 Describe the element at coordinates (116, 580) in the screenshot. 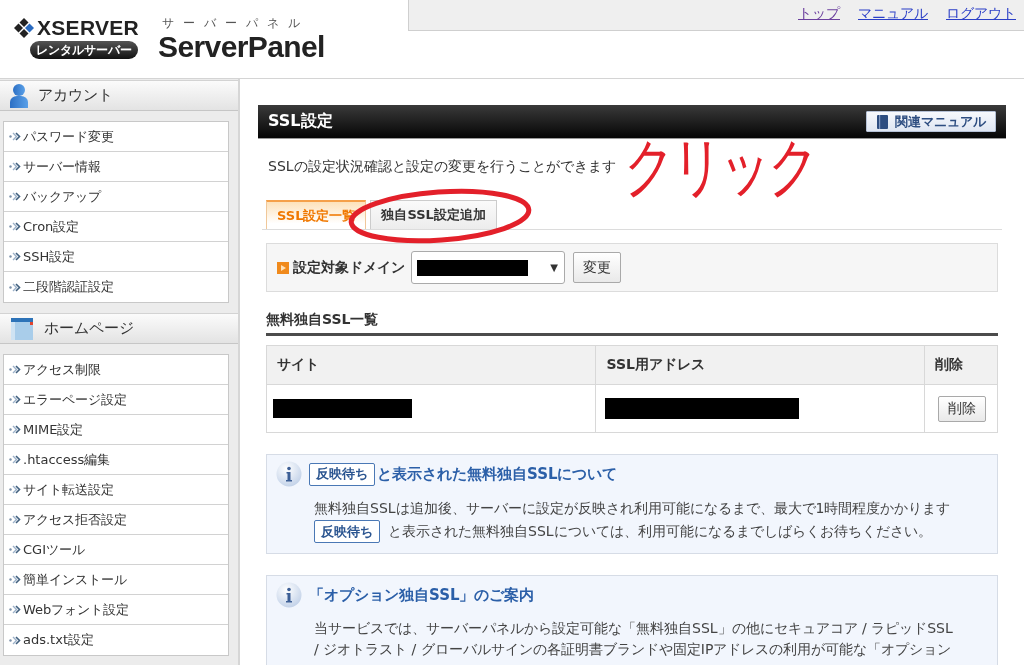

I see `sidebar-item: 簡単インストール` at that location.